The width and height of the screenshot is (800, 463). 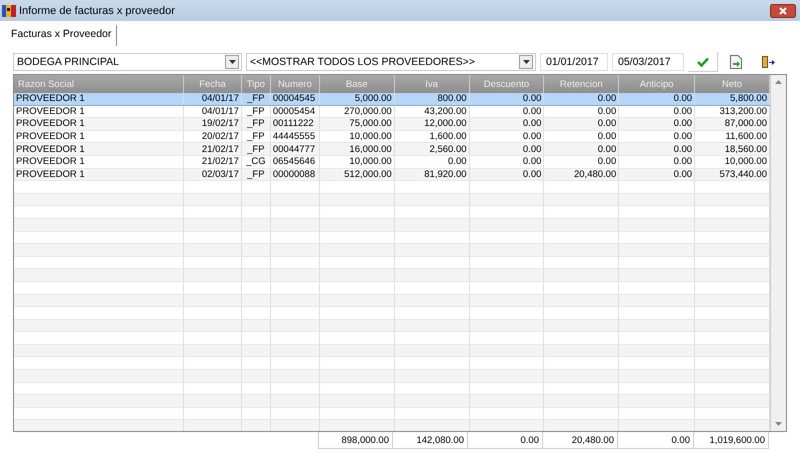 What do you see at coordinates (97, 10) in the screenshot?
I see `window-title: Informe de facturas x proveedor` at bounding box center [97, 10].